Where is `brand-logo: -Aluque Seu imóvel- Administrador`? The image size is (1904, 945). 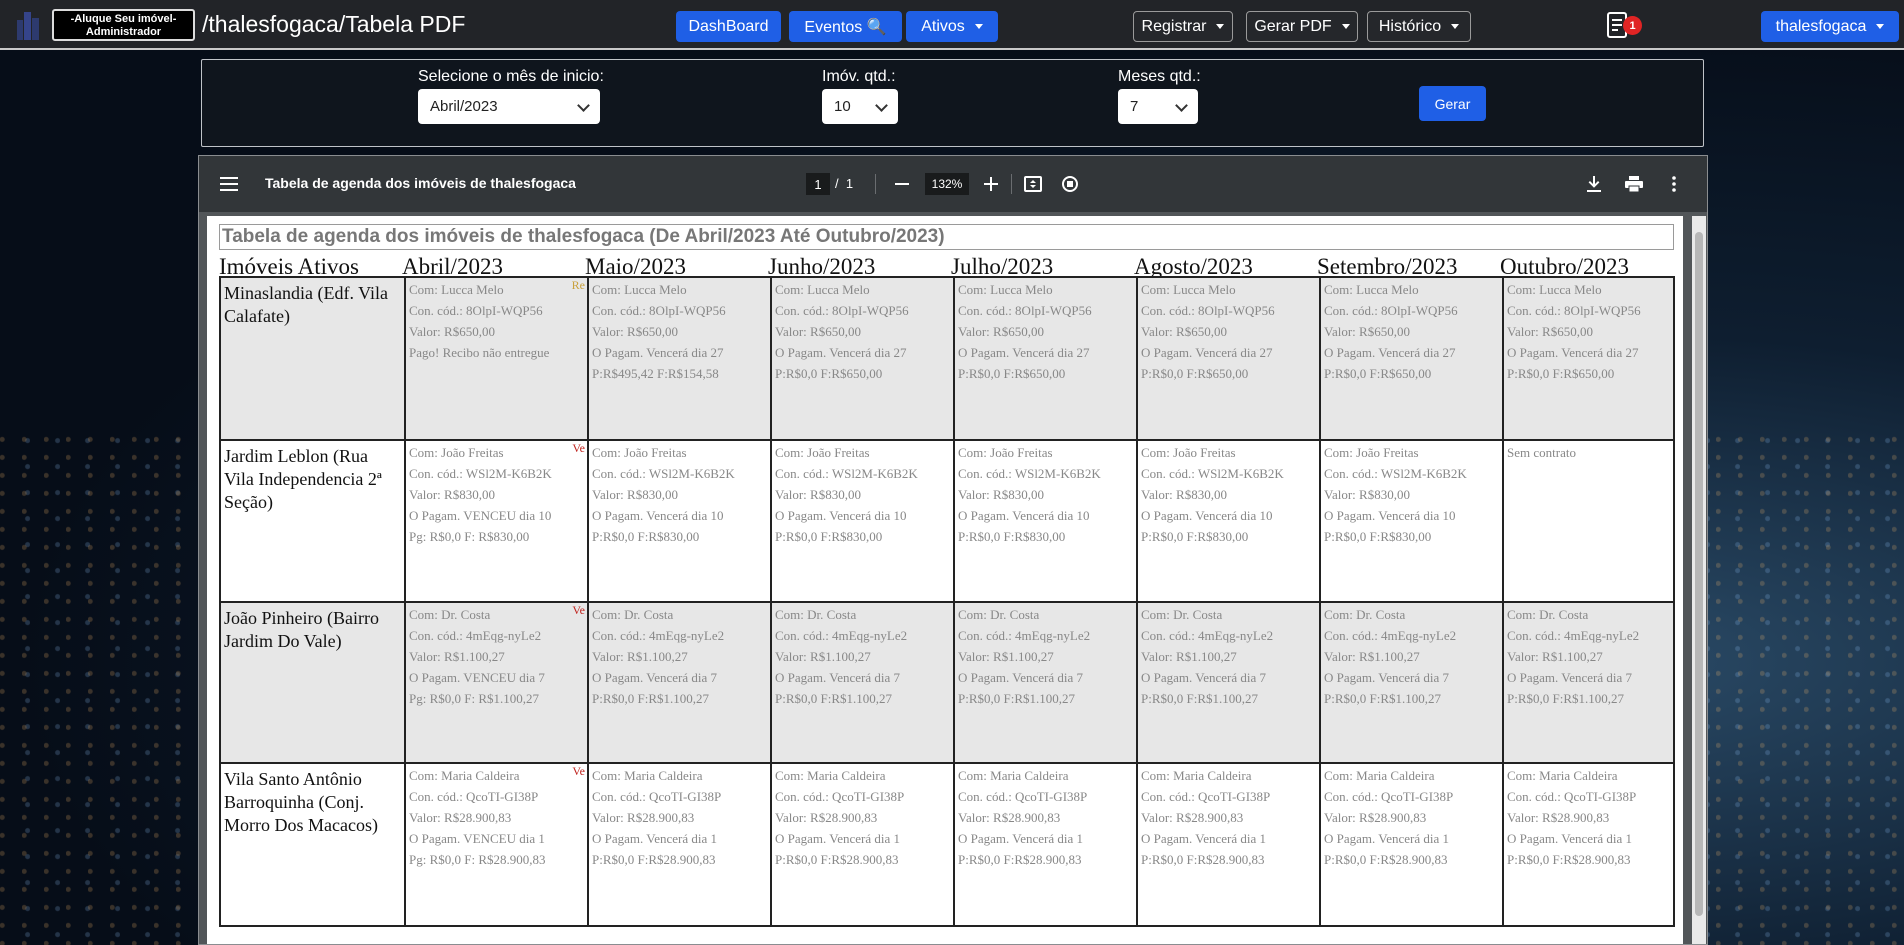 brand-logo: -Aluque Seu imóvel- Administrador is located at coordinates (123, 25).